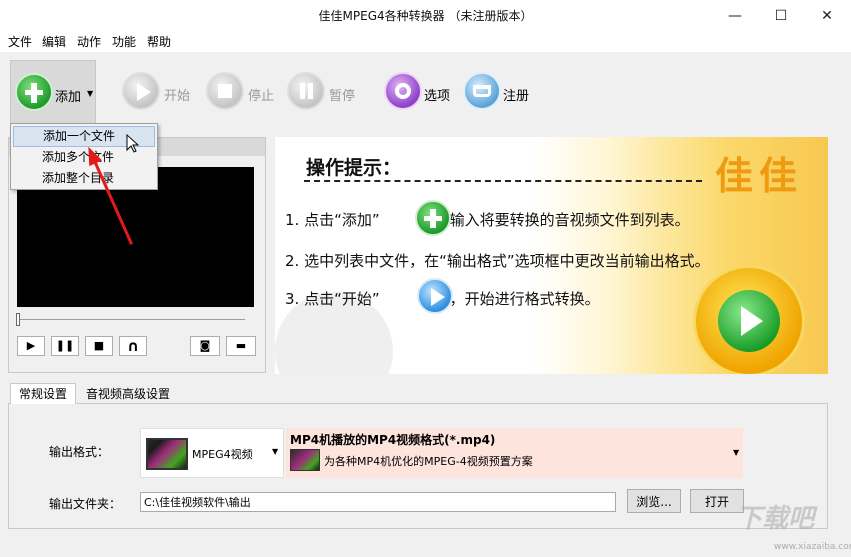  What do you see at coordinates (516, 96) in the screenshot?
I see `register-label: 注册` at bounding box center [516, 96].